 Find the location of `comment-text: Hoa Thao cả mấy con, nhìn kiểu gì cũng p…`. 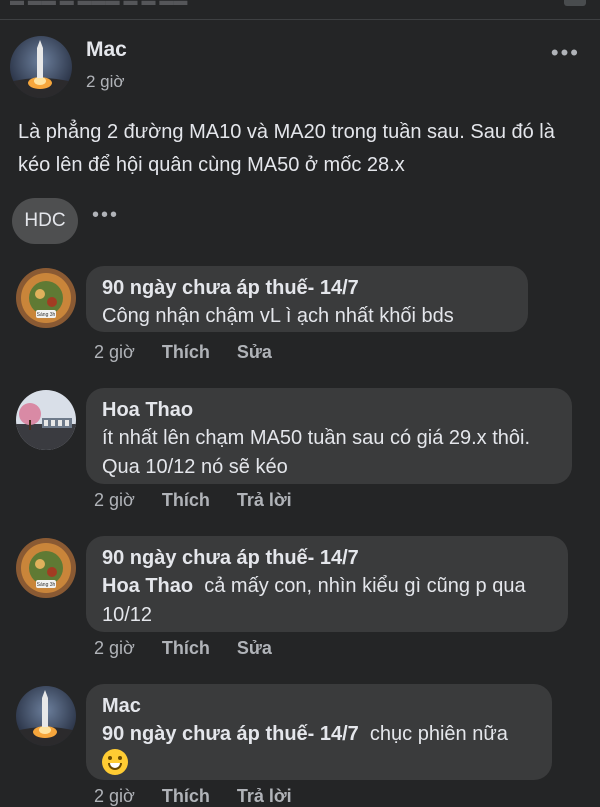

comment-text: Hoa Thao cả mấy con, nhìn kiểu gì cũng p… is located at coordinates (327, 601).